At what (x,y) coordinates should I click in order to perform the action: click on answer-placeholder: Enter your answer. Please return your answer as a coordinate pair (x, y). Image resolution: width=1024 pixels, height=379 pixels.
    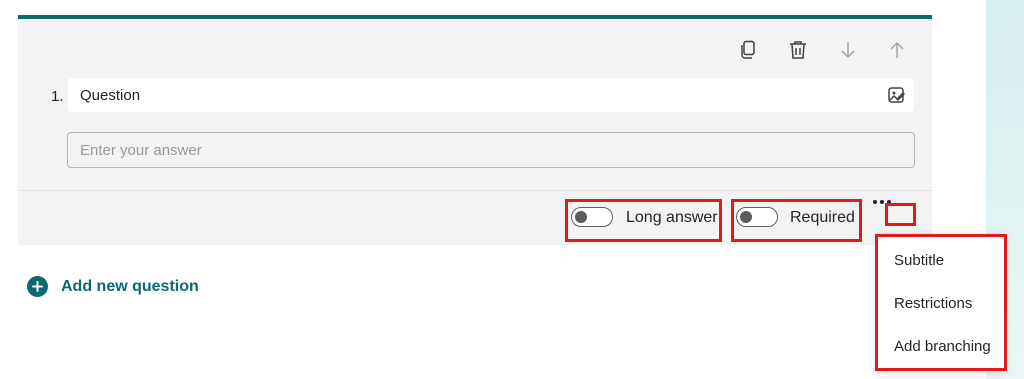
    Looking at the image, I should click on (141, 150).